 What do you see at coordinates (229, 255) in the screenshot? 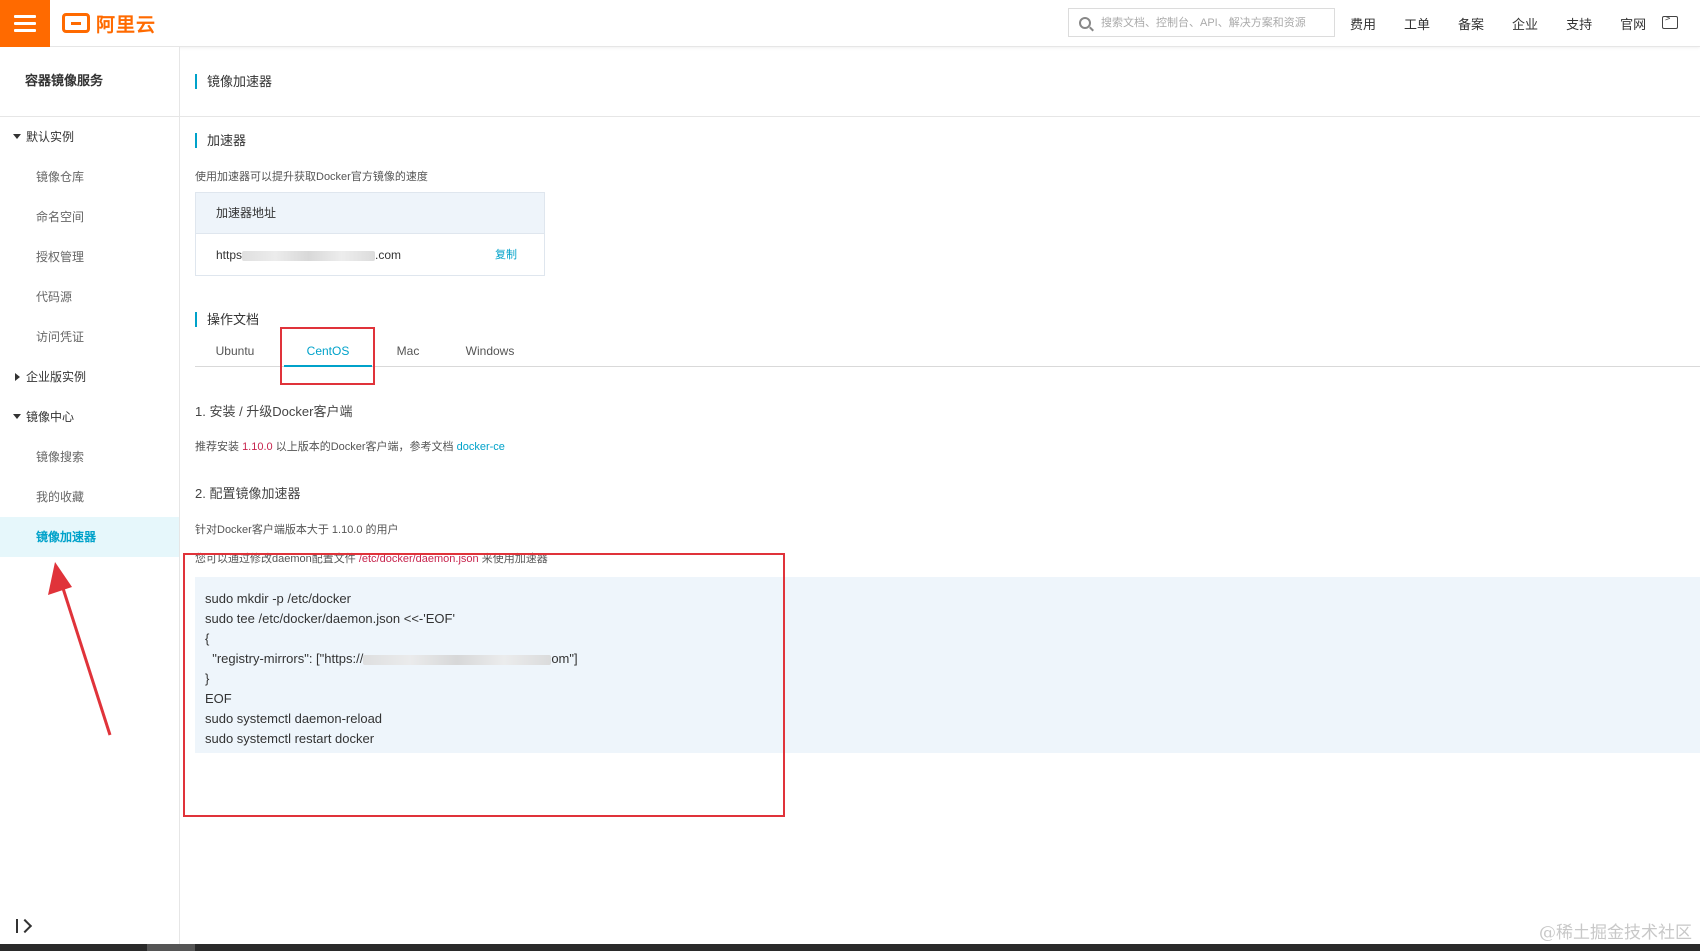
I see `accelerator-address-prefix: https` at bounding box center [229, 255].